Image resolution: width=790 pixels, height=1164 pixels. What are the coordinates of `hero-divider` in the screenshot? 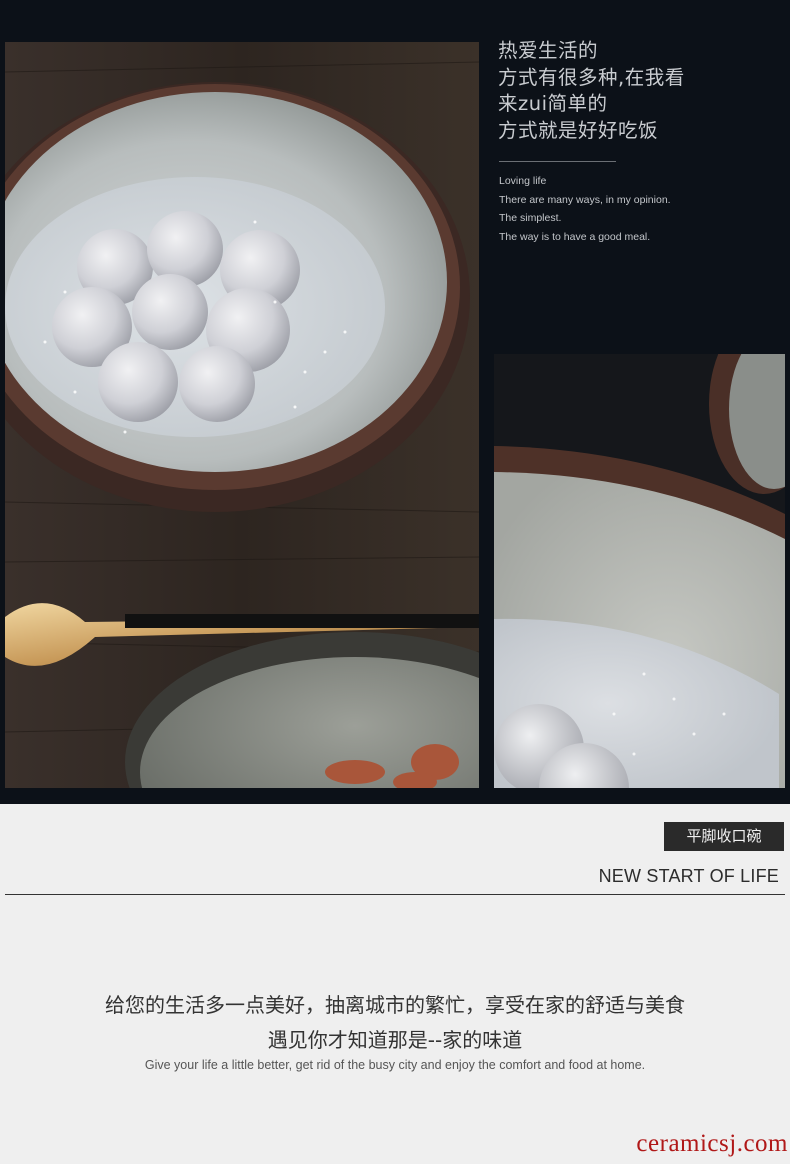 It's located at (557, 161).